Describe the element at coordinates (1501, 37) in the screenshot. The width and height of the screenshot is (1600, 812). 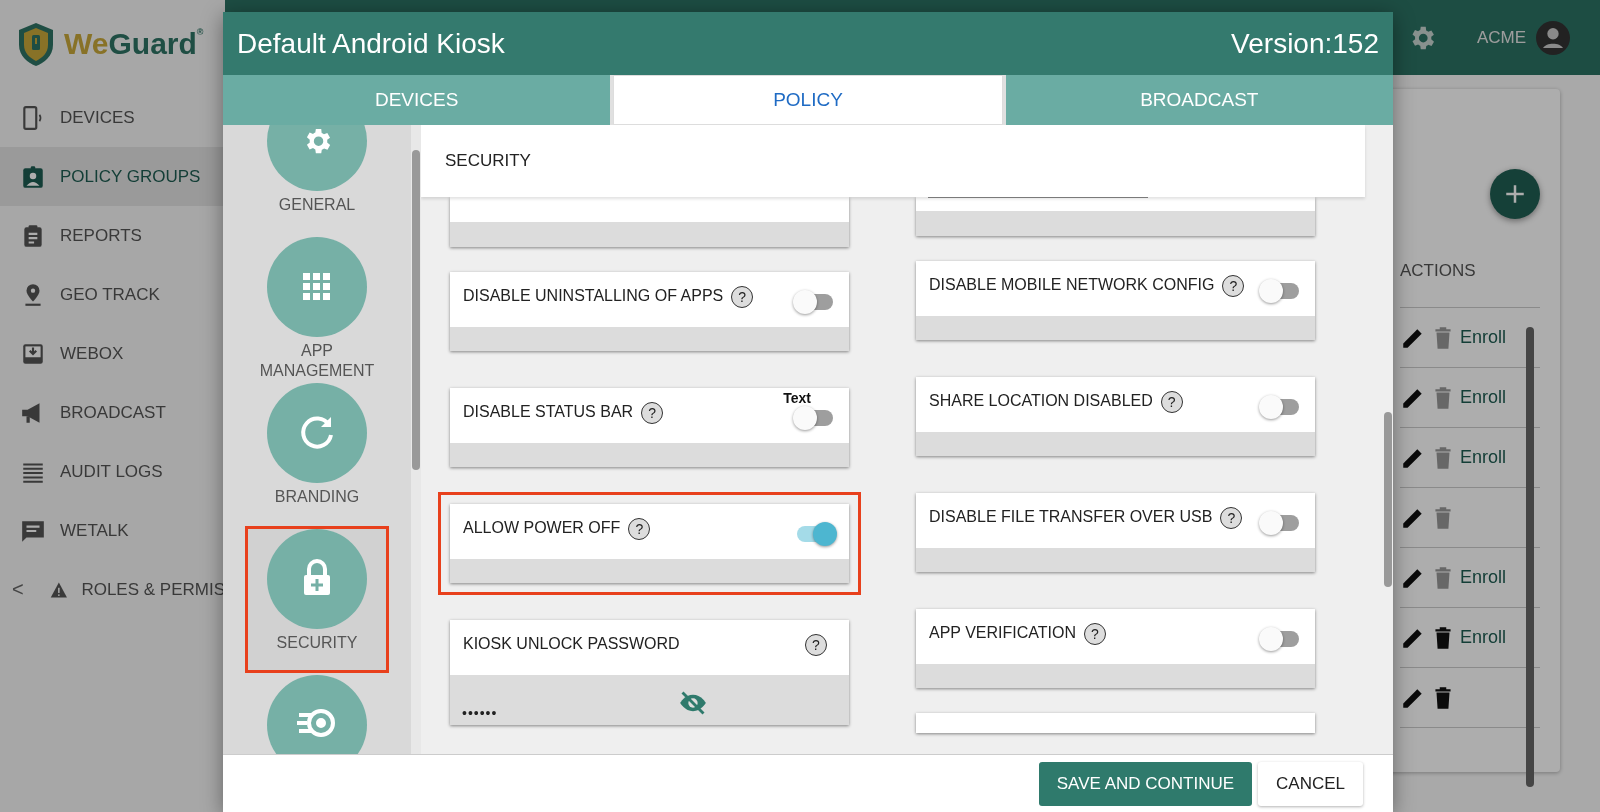
I see `user-name: ACME` at that location.